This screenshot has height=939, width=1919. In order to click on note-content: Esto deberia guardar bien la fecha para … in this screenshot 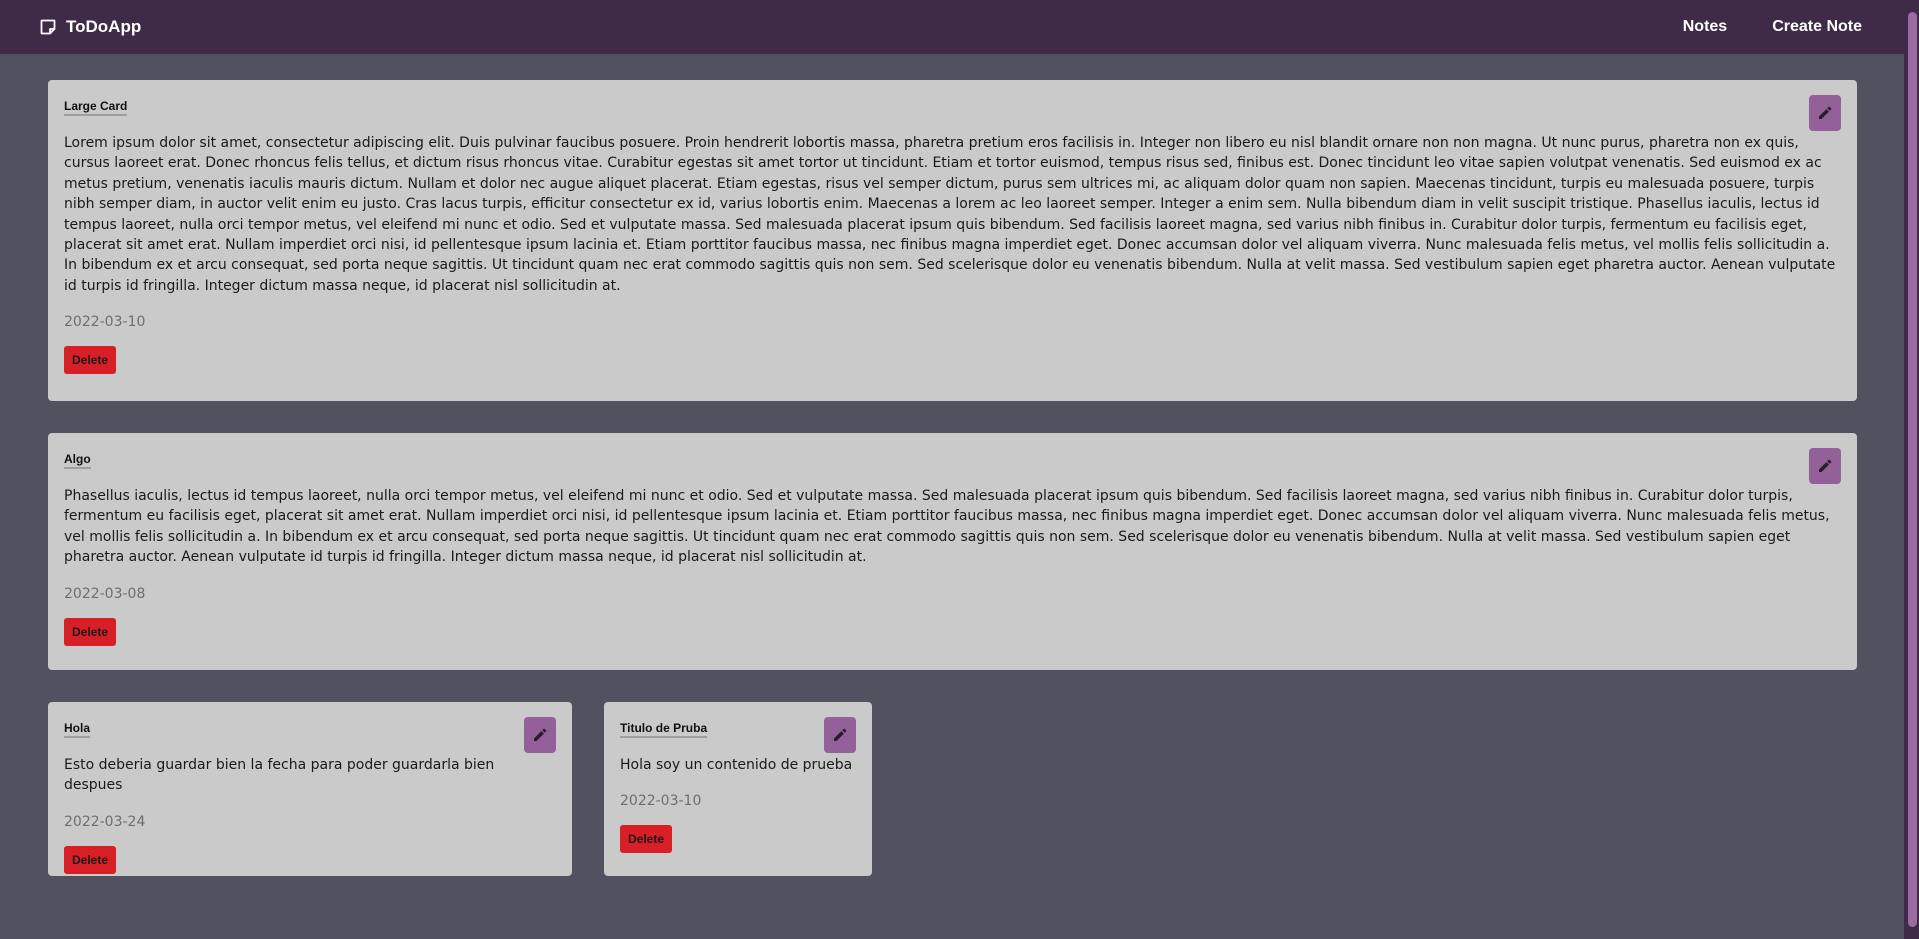, I will do `click(279, 775)`.